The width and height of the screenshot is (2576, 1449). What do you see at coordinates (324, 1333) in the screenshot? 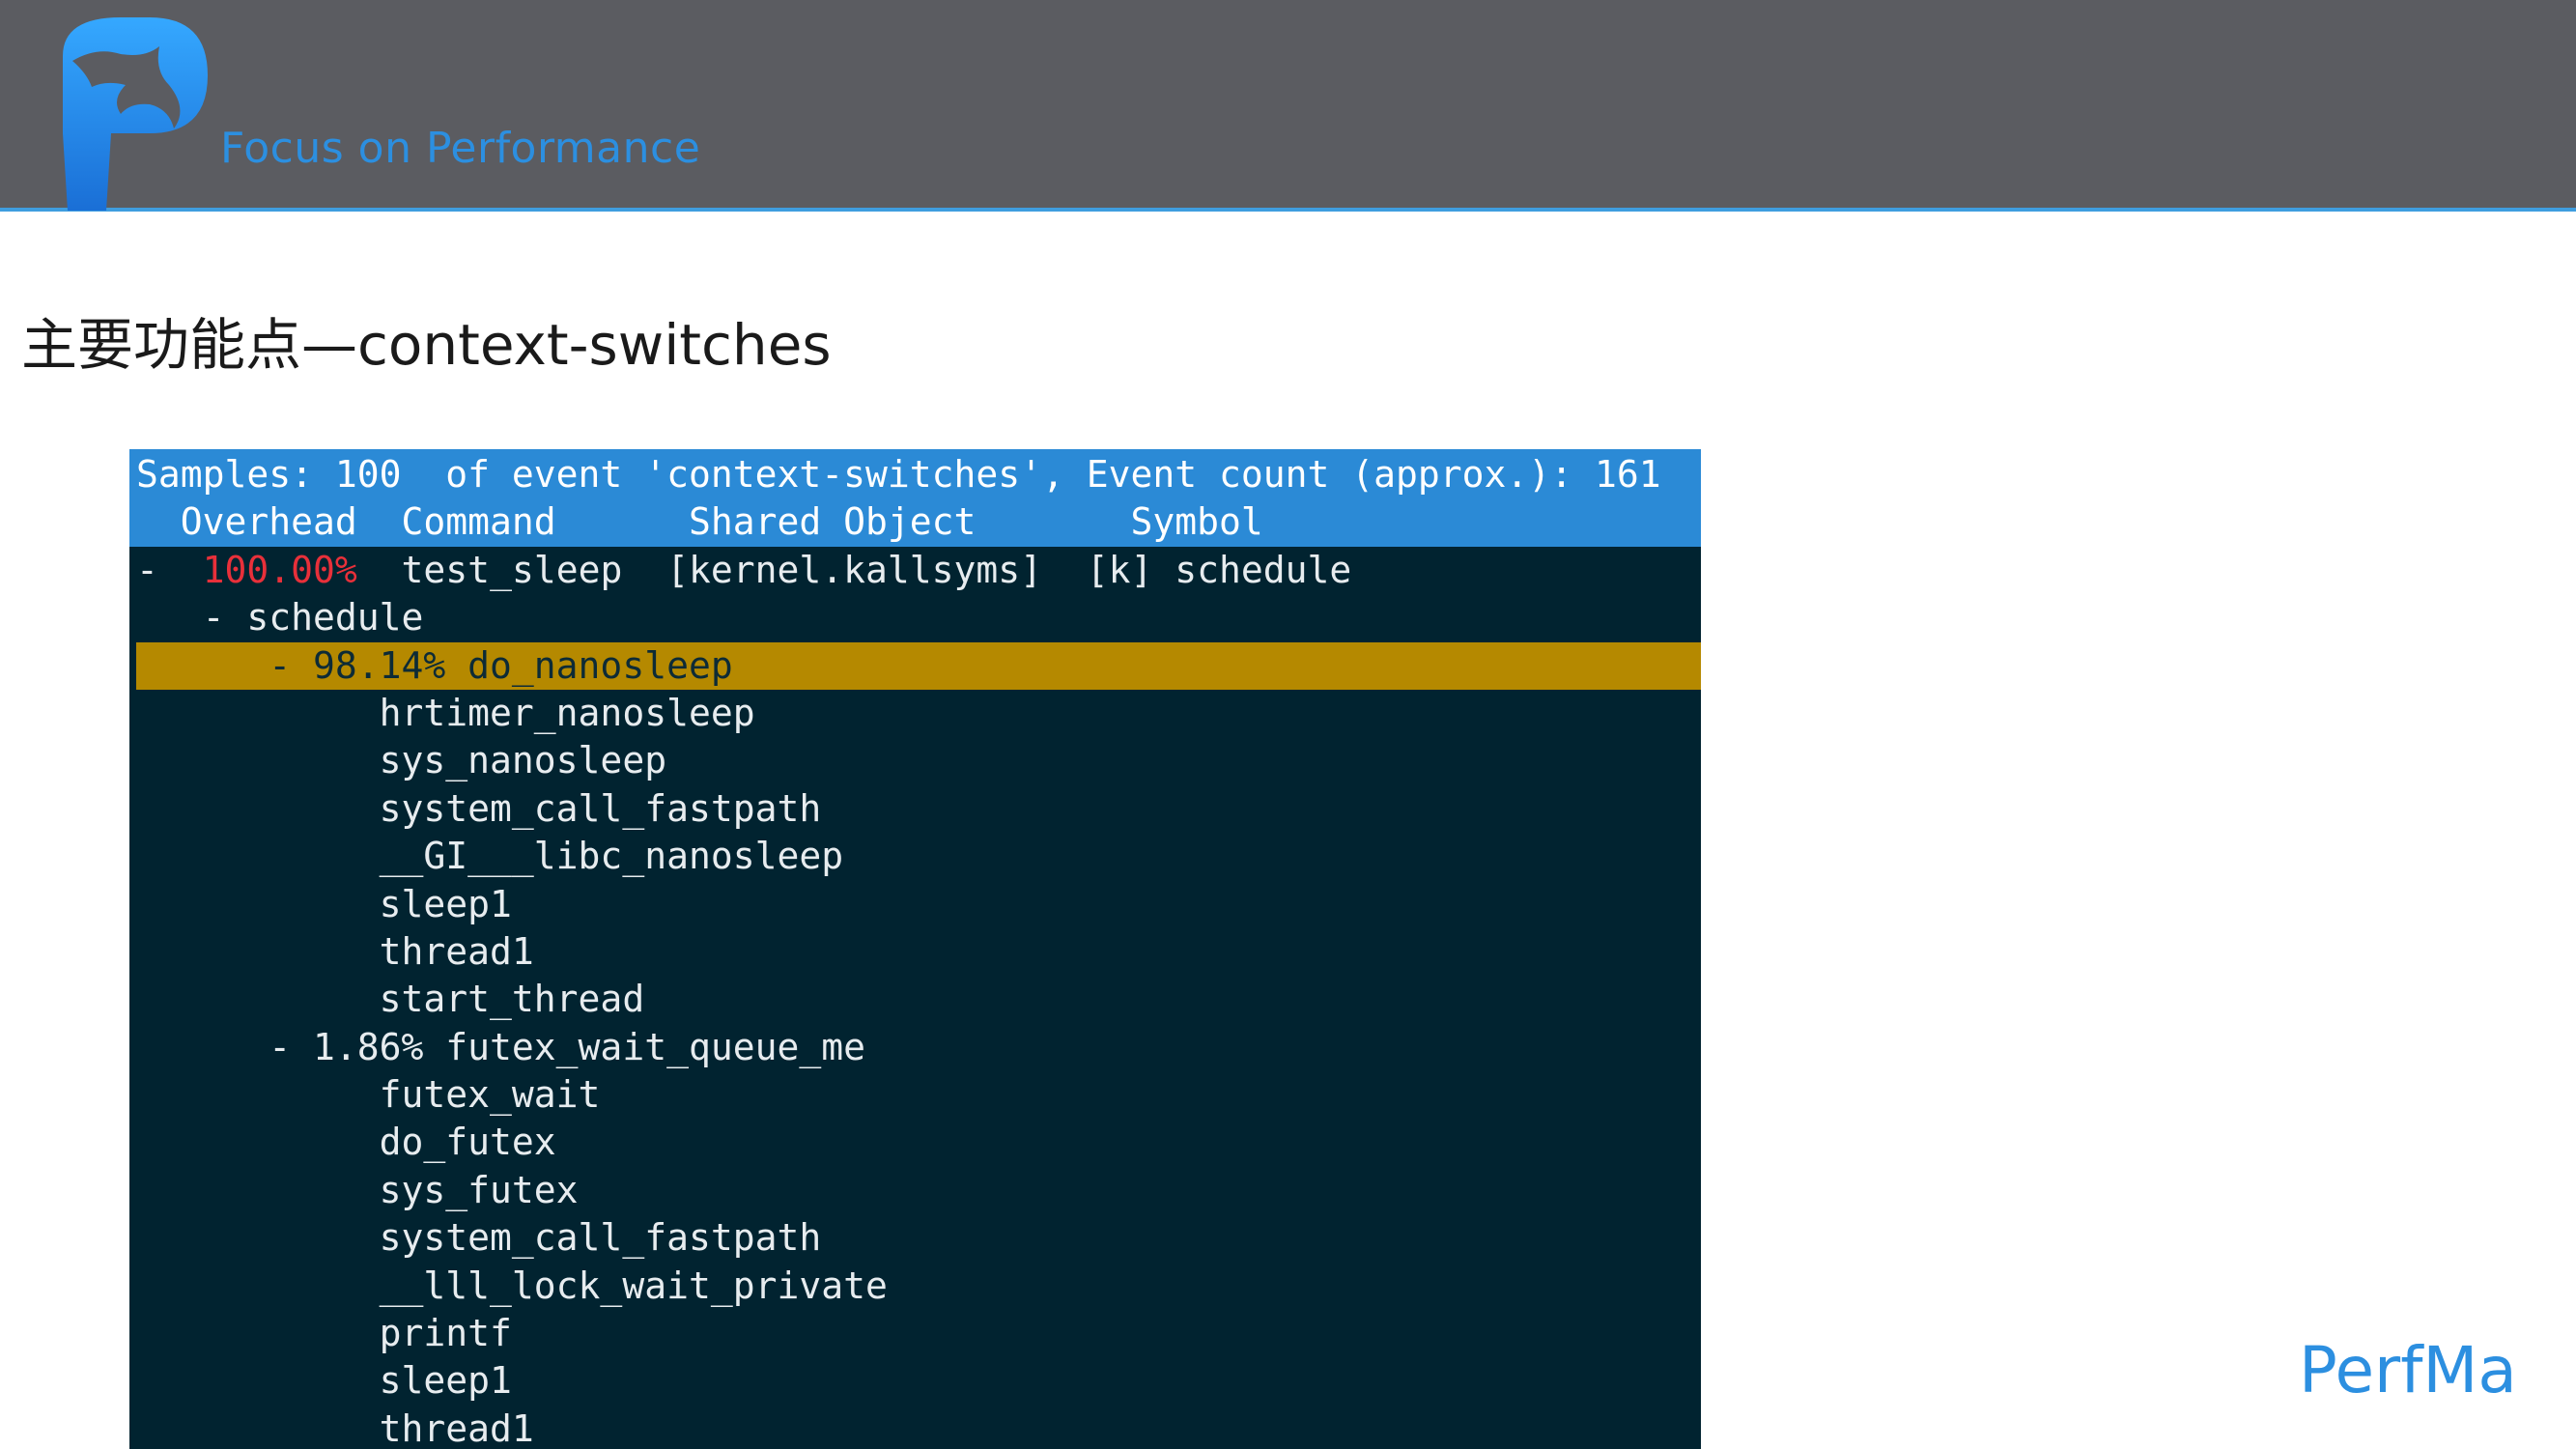
I see `callchain-line: printf` at bounding box center [324, 1333].